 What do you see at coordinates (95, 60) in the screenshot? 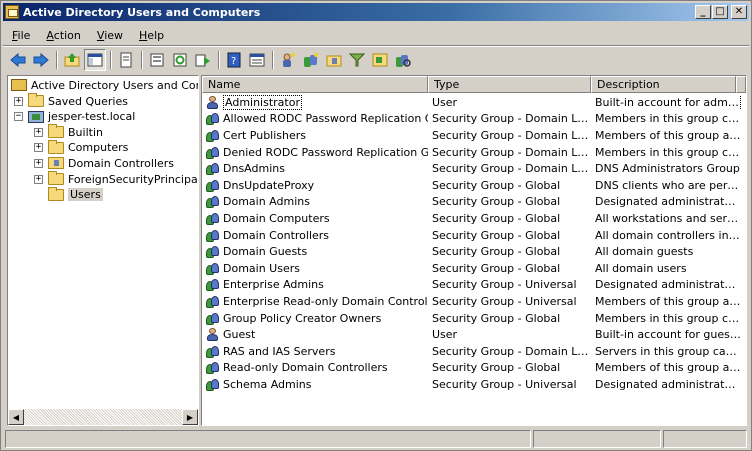
I see `show-console-tree-icon` at bounding box center [95, 60].